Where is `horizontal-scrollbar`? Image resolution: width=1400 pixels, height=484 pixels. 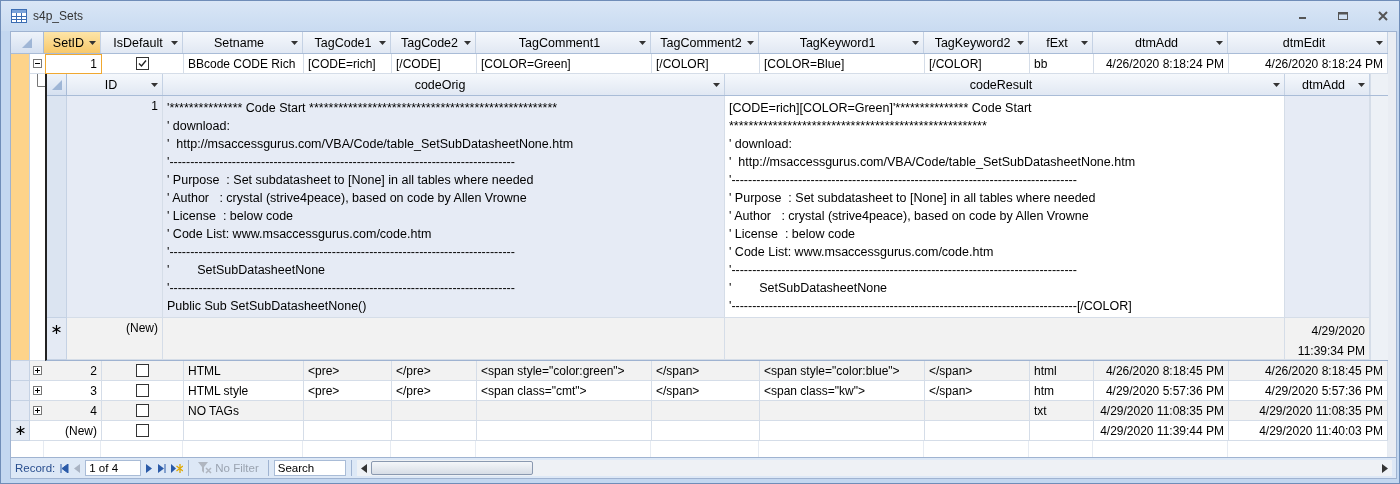
horizontal-scrollbar is located at coordinates (874, 468).